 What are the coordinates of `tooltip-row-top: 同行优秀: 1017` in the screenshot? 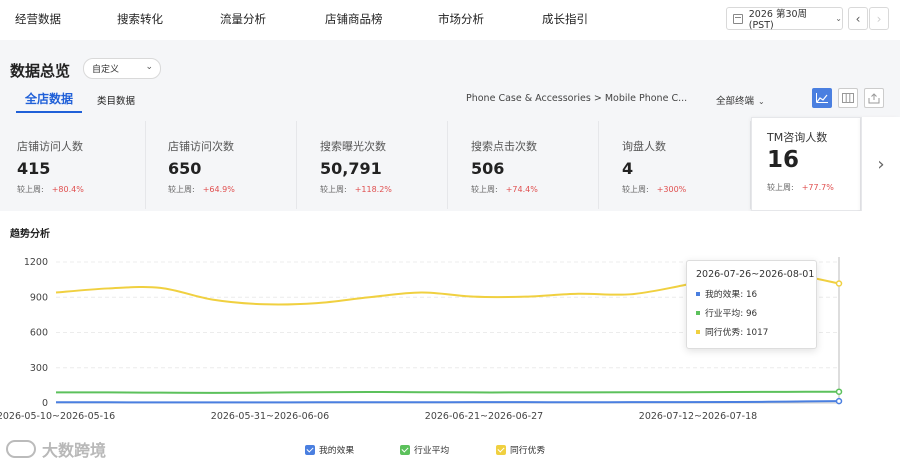 It's located at (751, 331).